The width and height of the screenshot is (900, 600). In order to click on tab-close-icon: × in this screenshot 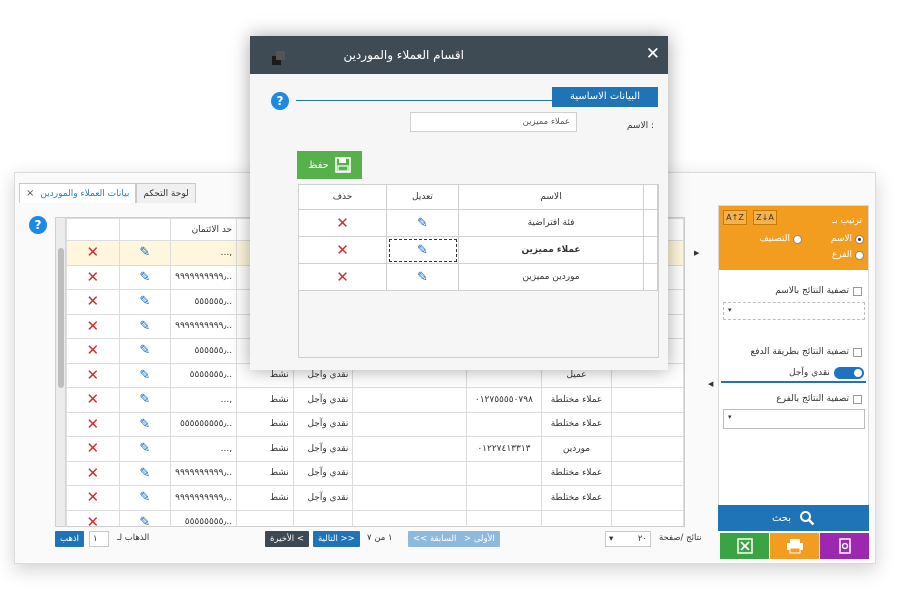, I will do `click(30, 194)`.